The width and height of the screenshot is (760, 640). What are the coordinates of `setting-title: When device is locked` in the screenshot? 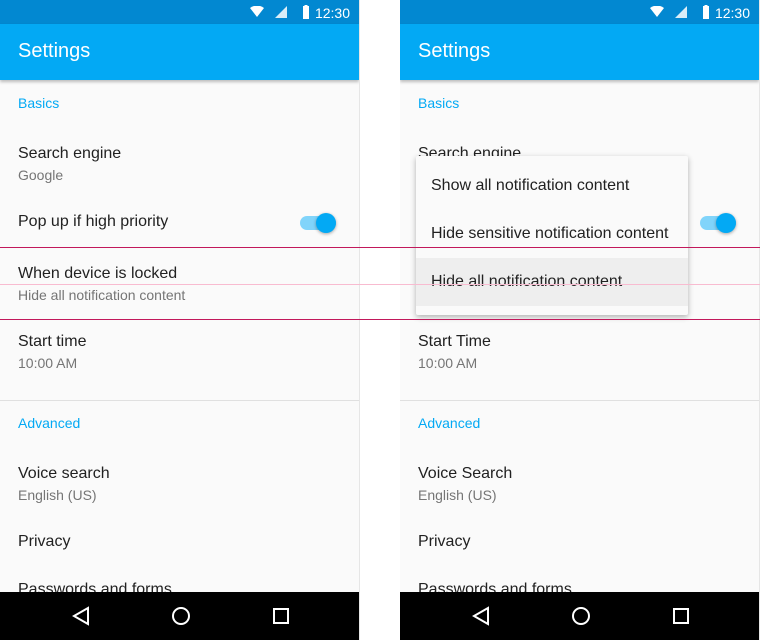 It's located at (98, 273).